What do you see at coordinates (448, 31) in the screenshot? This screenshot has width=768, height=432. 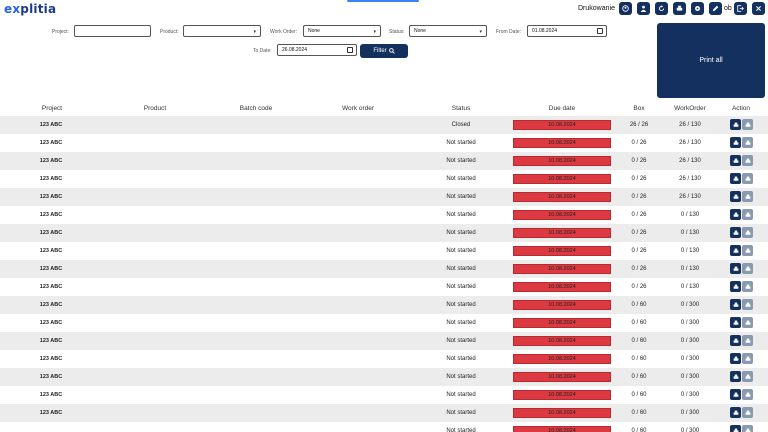 I see `status-filter-select: None ▾` at bounding box center [448, 31].